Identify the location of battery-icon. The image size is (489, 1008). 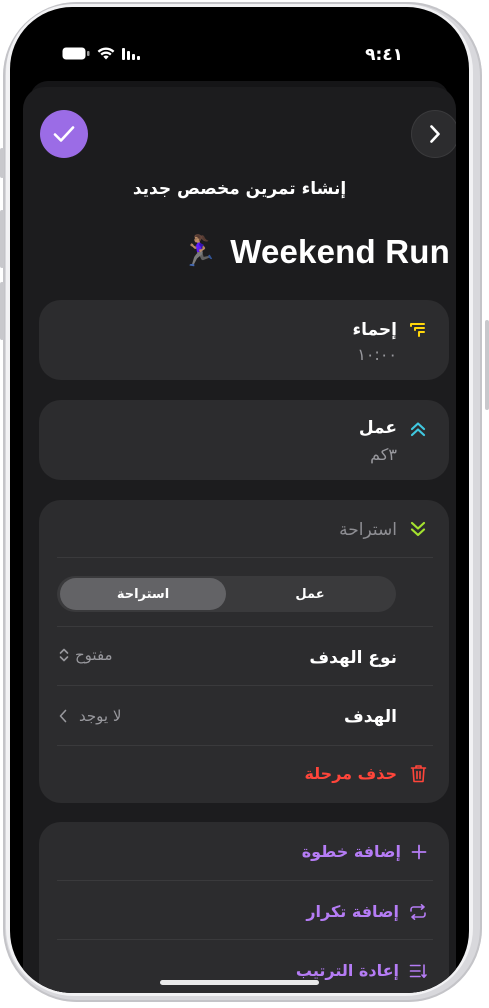
(76, 53).